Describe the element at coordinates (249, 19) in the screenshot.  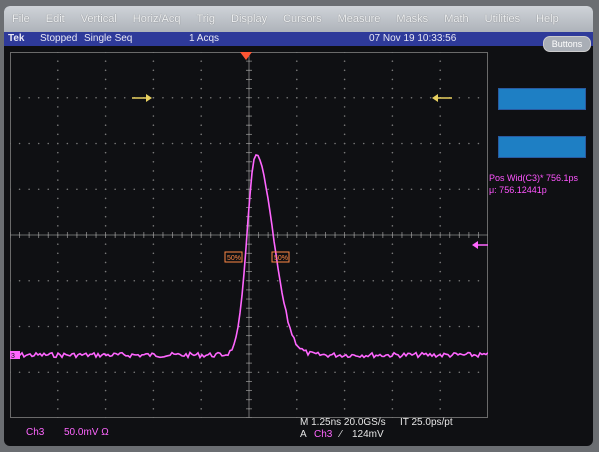
I see `menu-display: Display` at that location.